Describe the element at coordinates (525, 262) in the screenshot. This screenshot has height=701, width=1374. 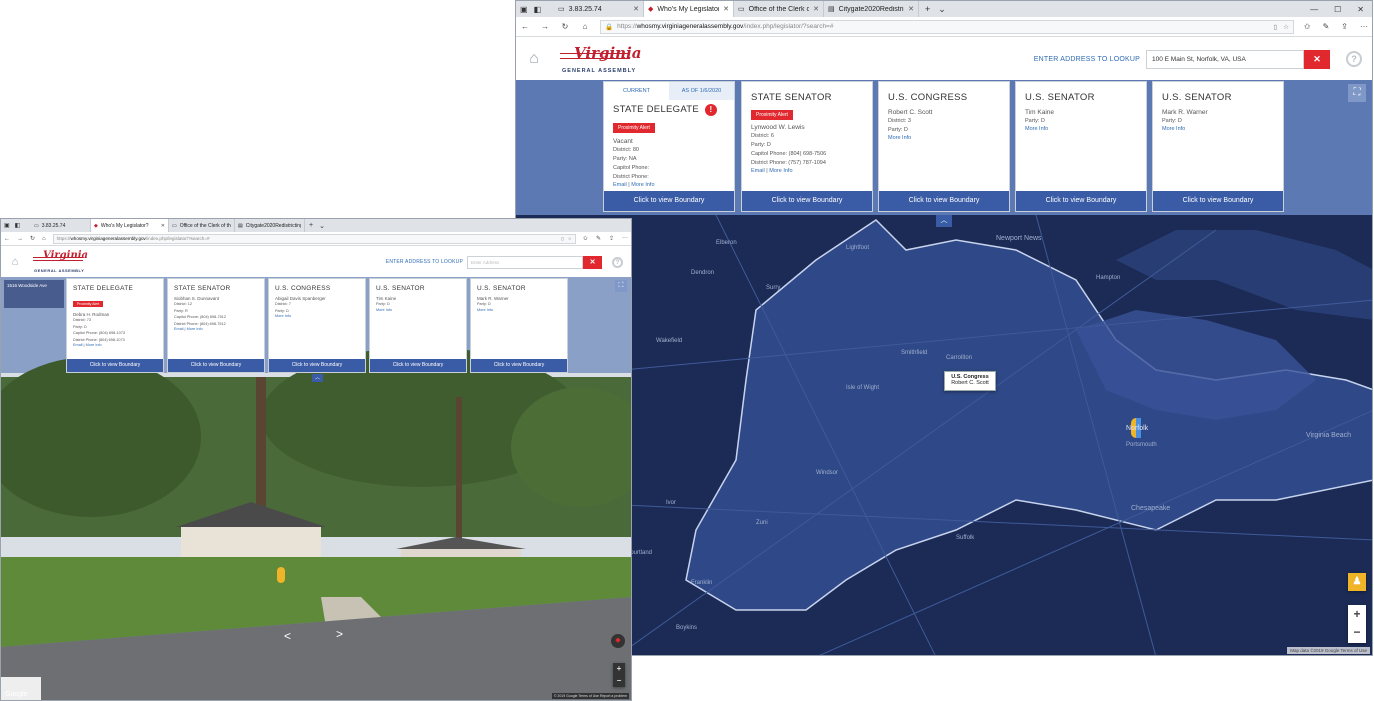
I see `address-input: Enter Address` at that location.